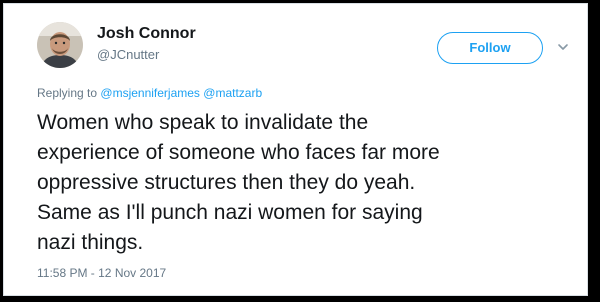 This screenshot has height=302, width=600. I want to click on tweet-text-line: Same as I'll punch nazi women for saying, so click(230, 212).